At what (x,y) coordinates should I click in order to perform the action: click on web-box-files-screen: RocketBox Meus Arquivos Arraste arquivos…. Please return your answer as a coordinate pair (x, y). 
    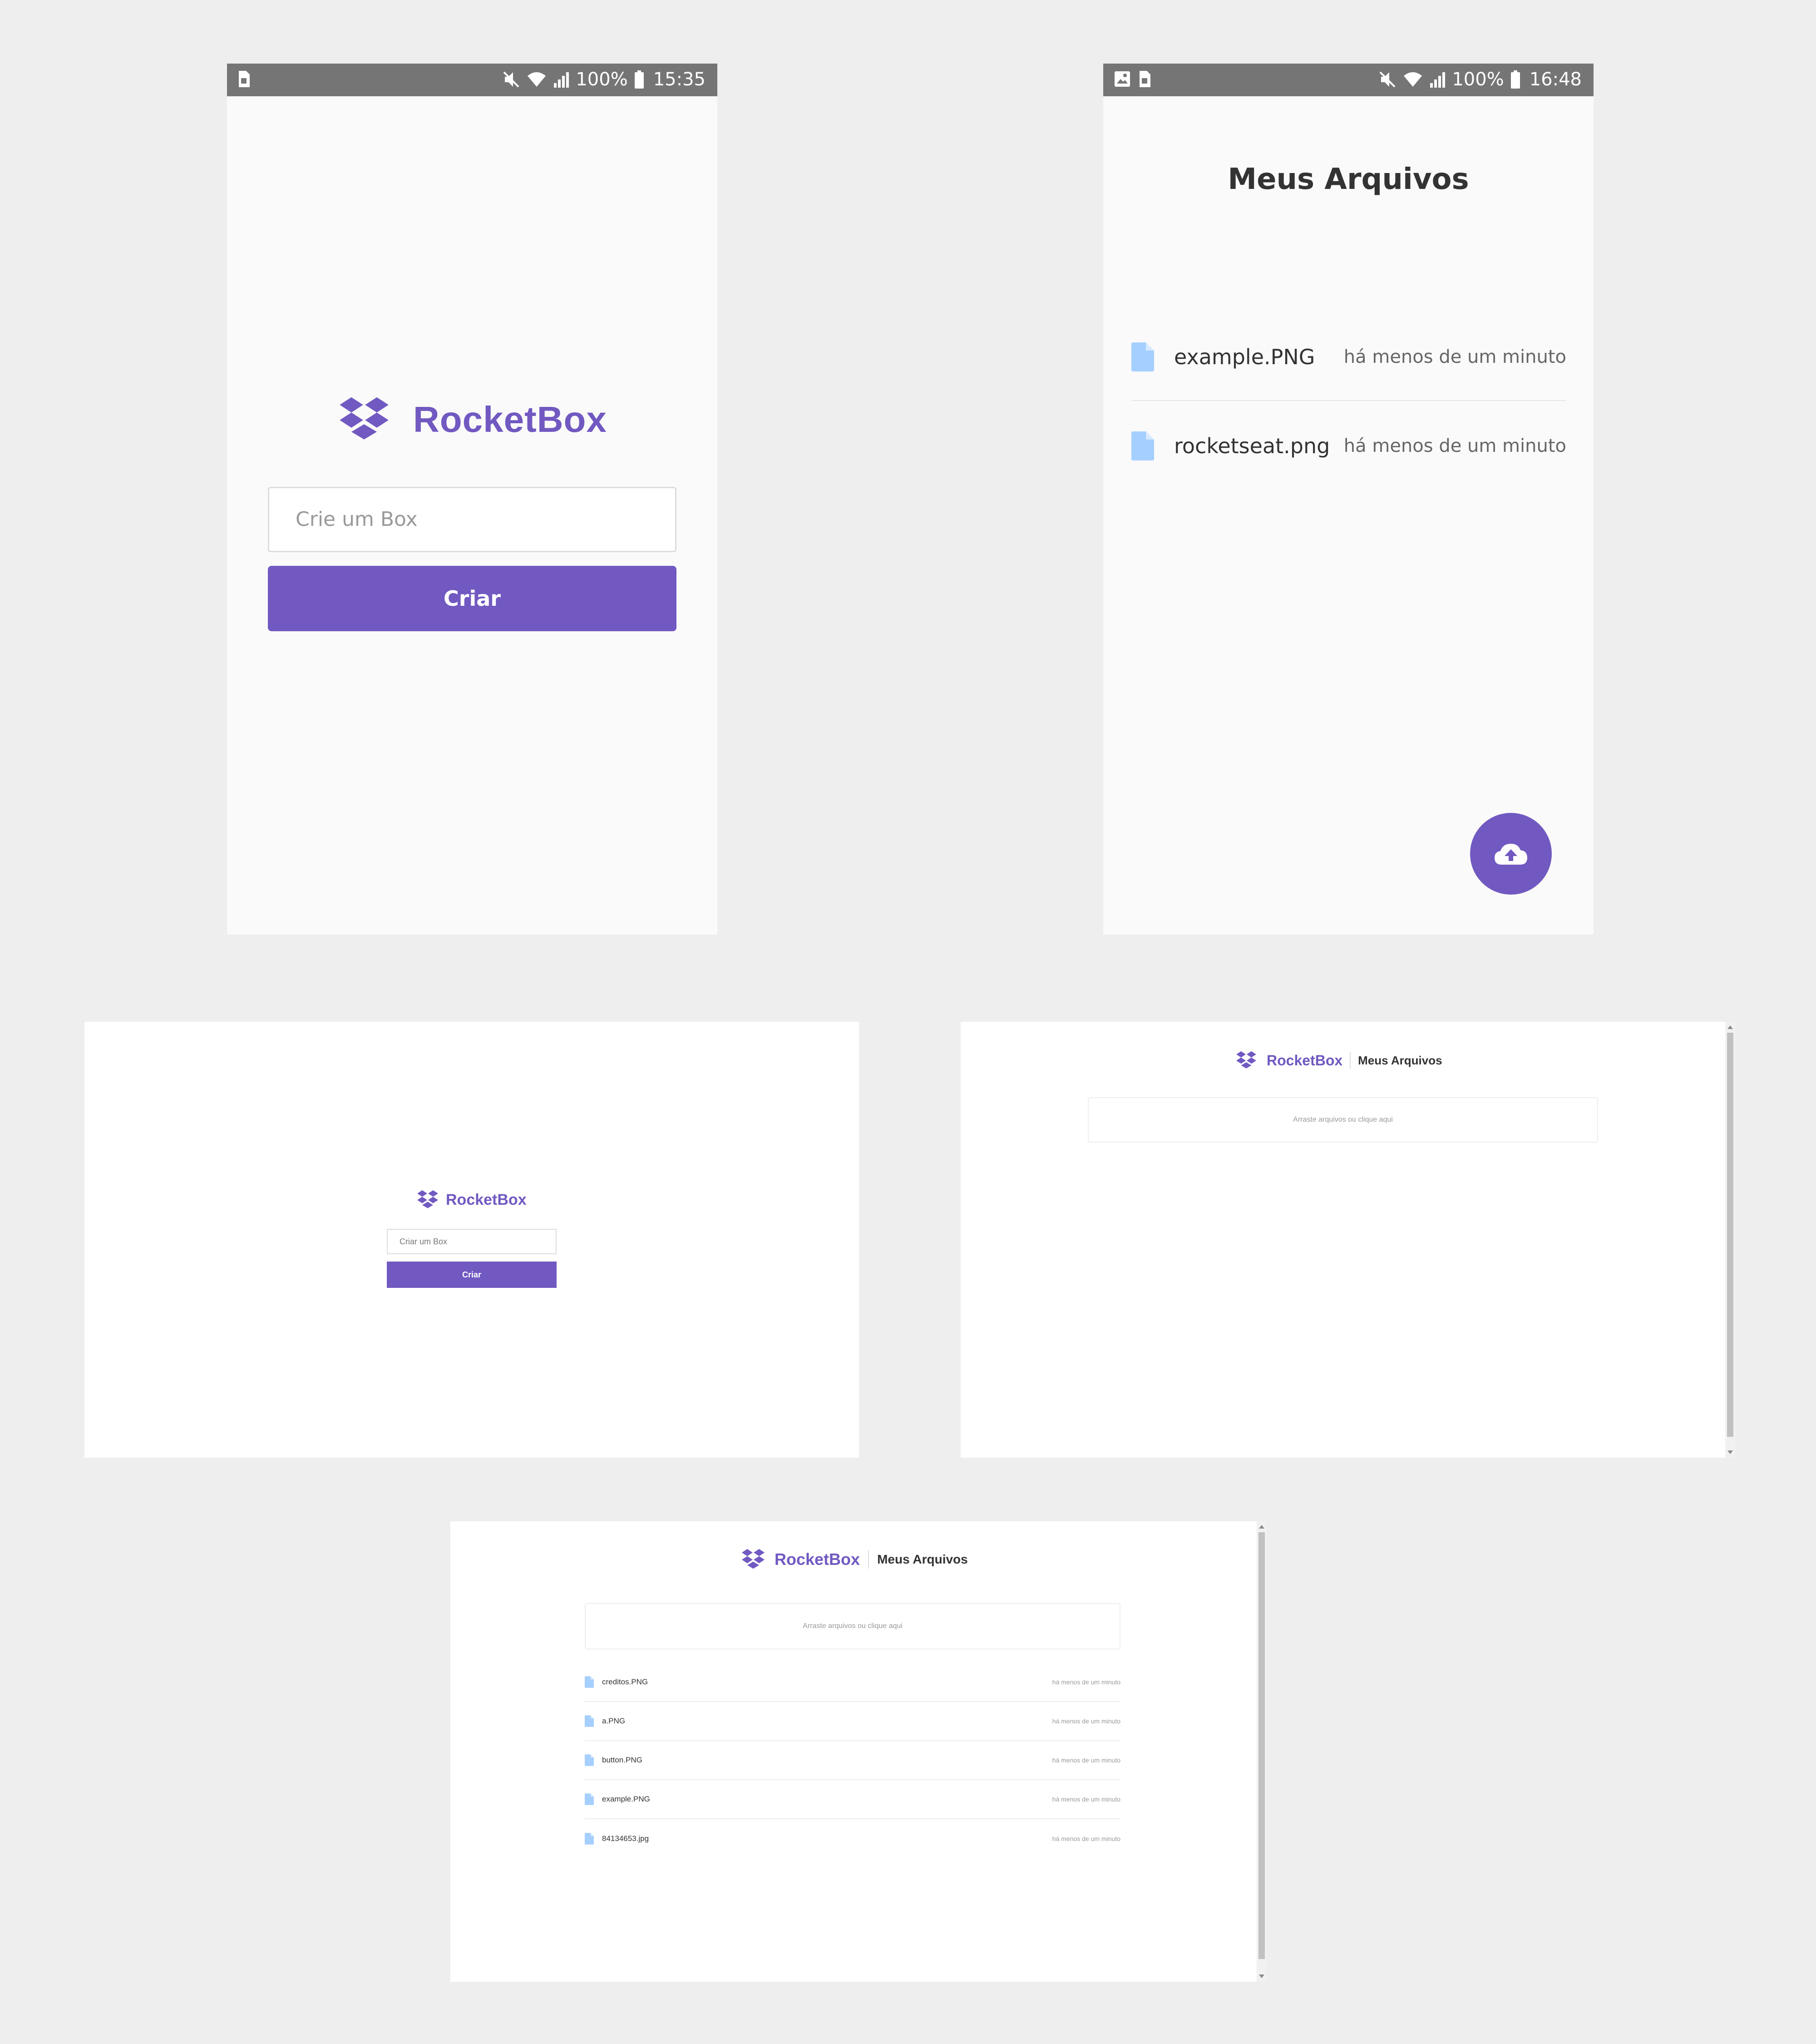
    Looking at the image, I should click on (858, 1752).